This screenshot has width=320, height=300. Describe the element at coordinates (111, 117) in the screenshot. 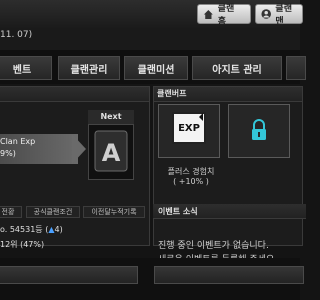

I see `next-rank-label: Next` at that location.